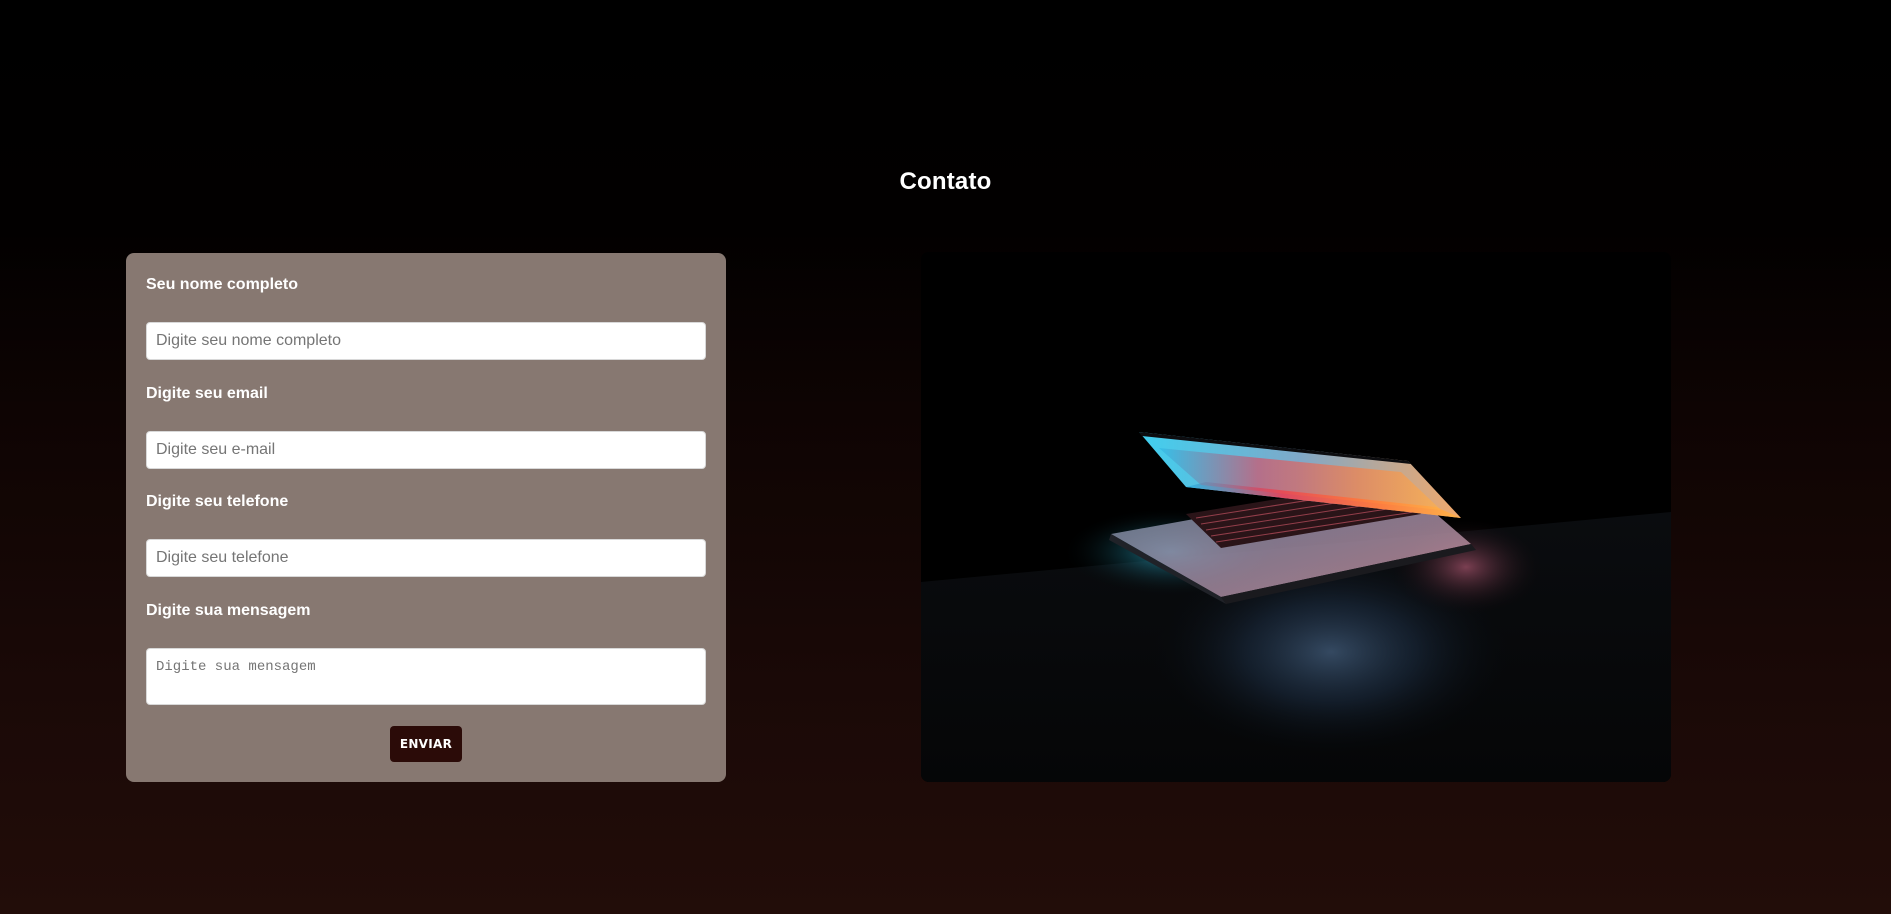 Image resolution: width=1891 pixels, height=914 pixels. Describe the element at coordinates (207, 393) in the screenshot. I see `email-label: Digite seu email` at that location.